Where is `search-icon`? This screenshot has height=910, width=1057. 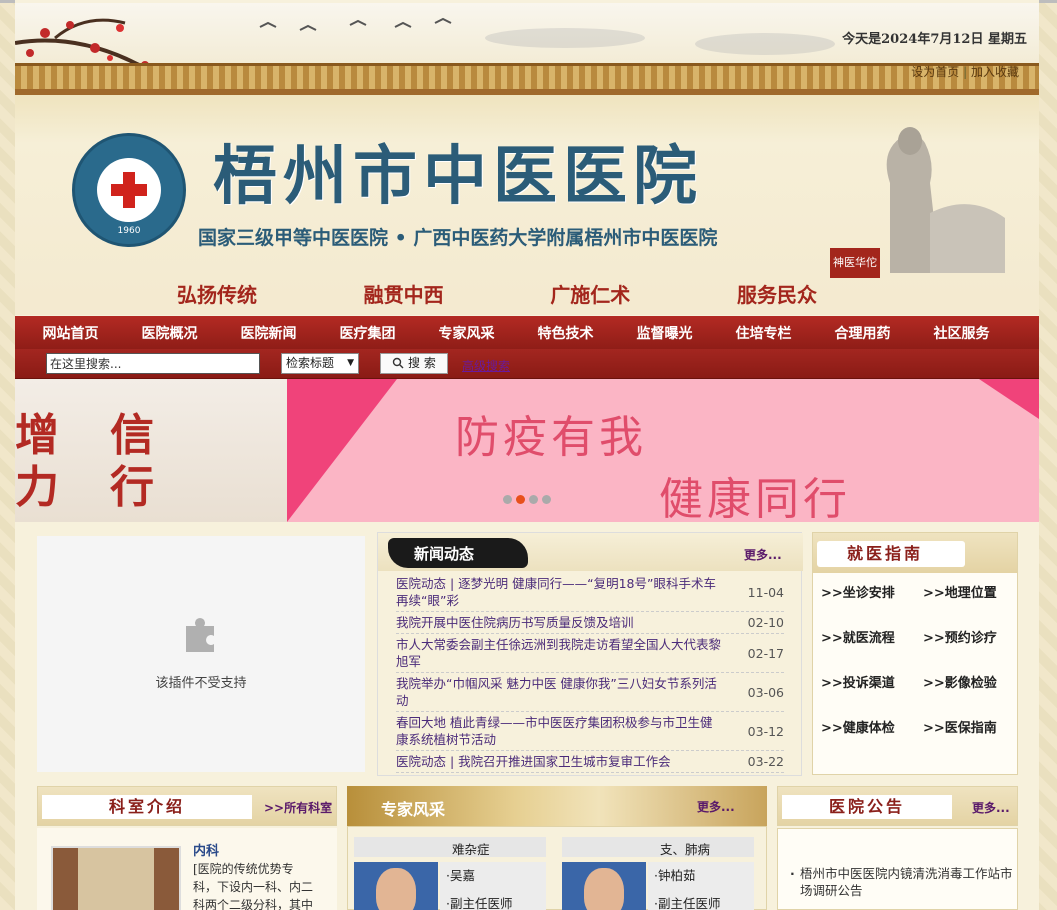 search-icon is located at coordinates (398, 363).